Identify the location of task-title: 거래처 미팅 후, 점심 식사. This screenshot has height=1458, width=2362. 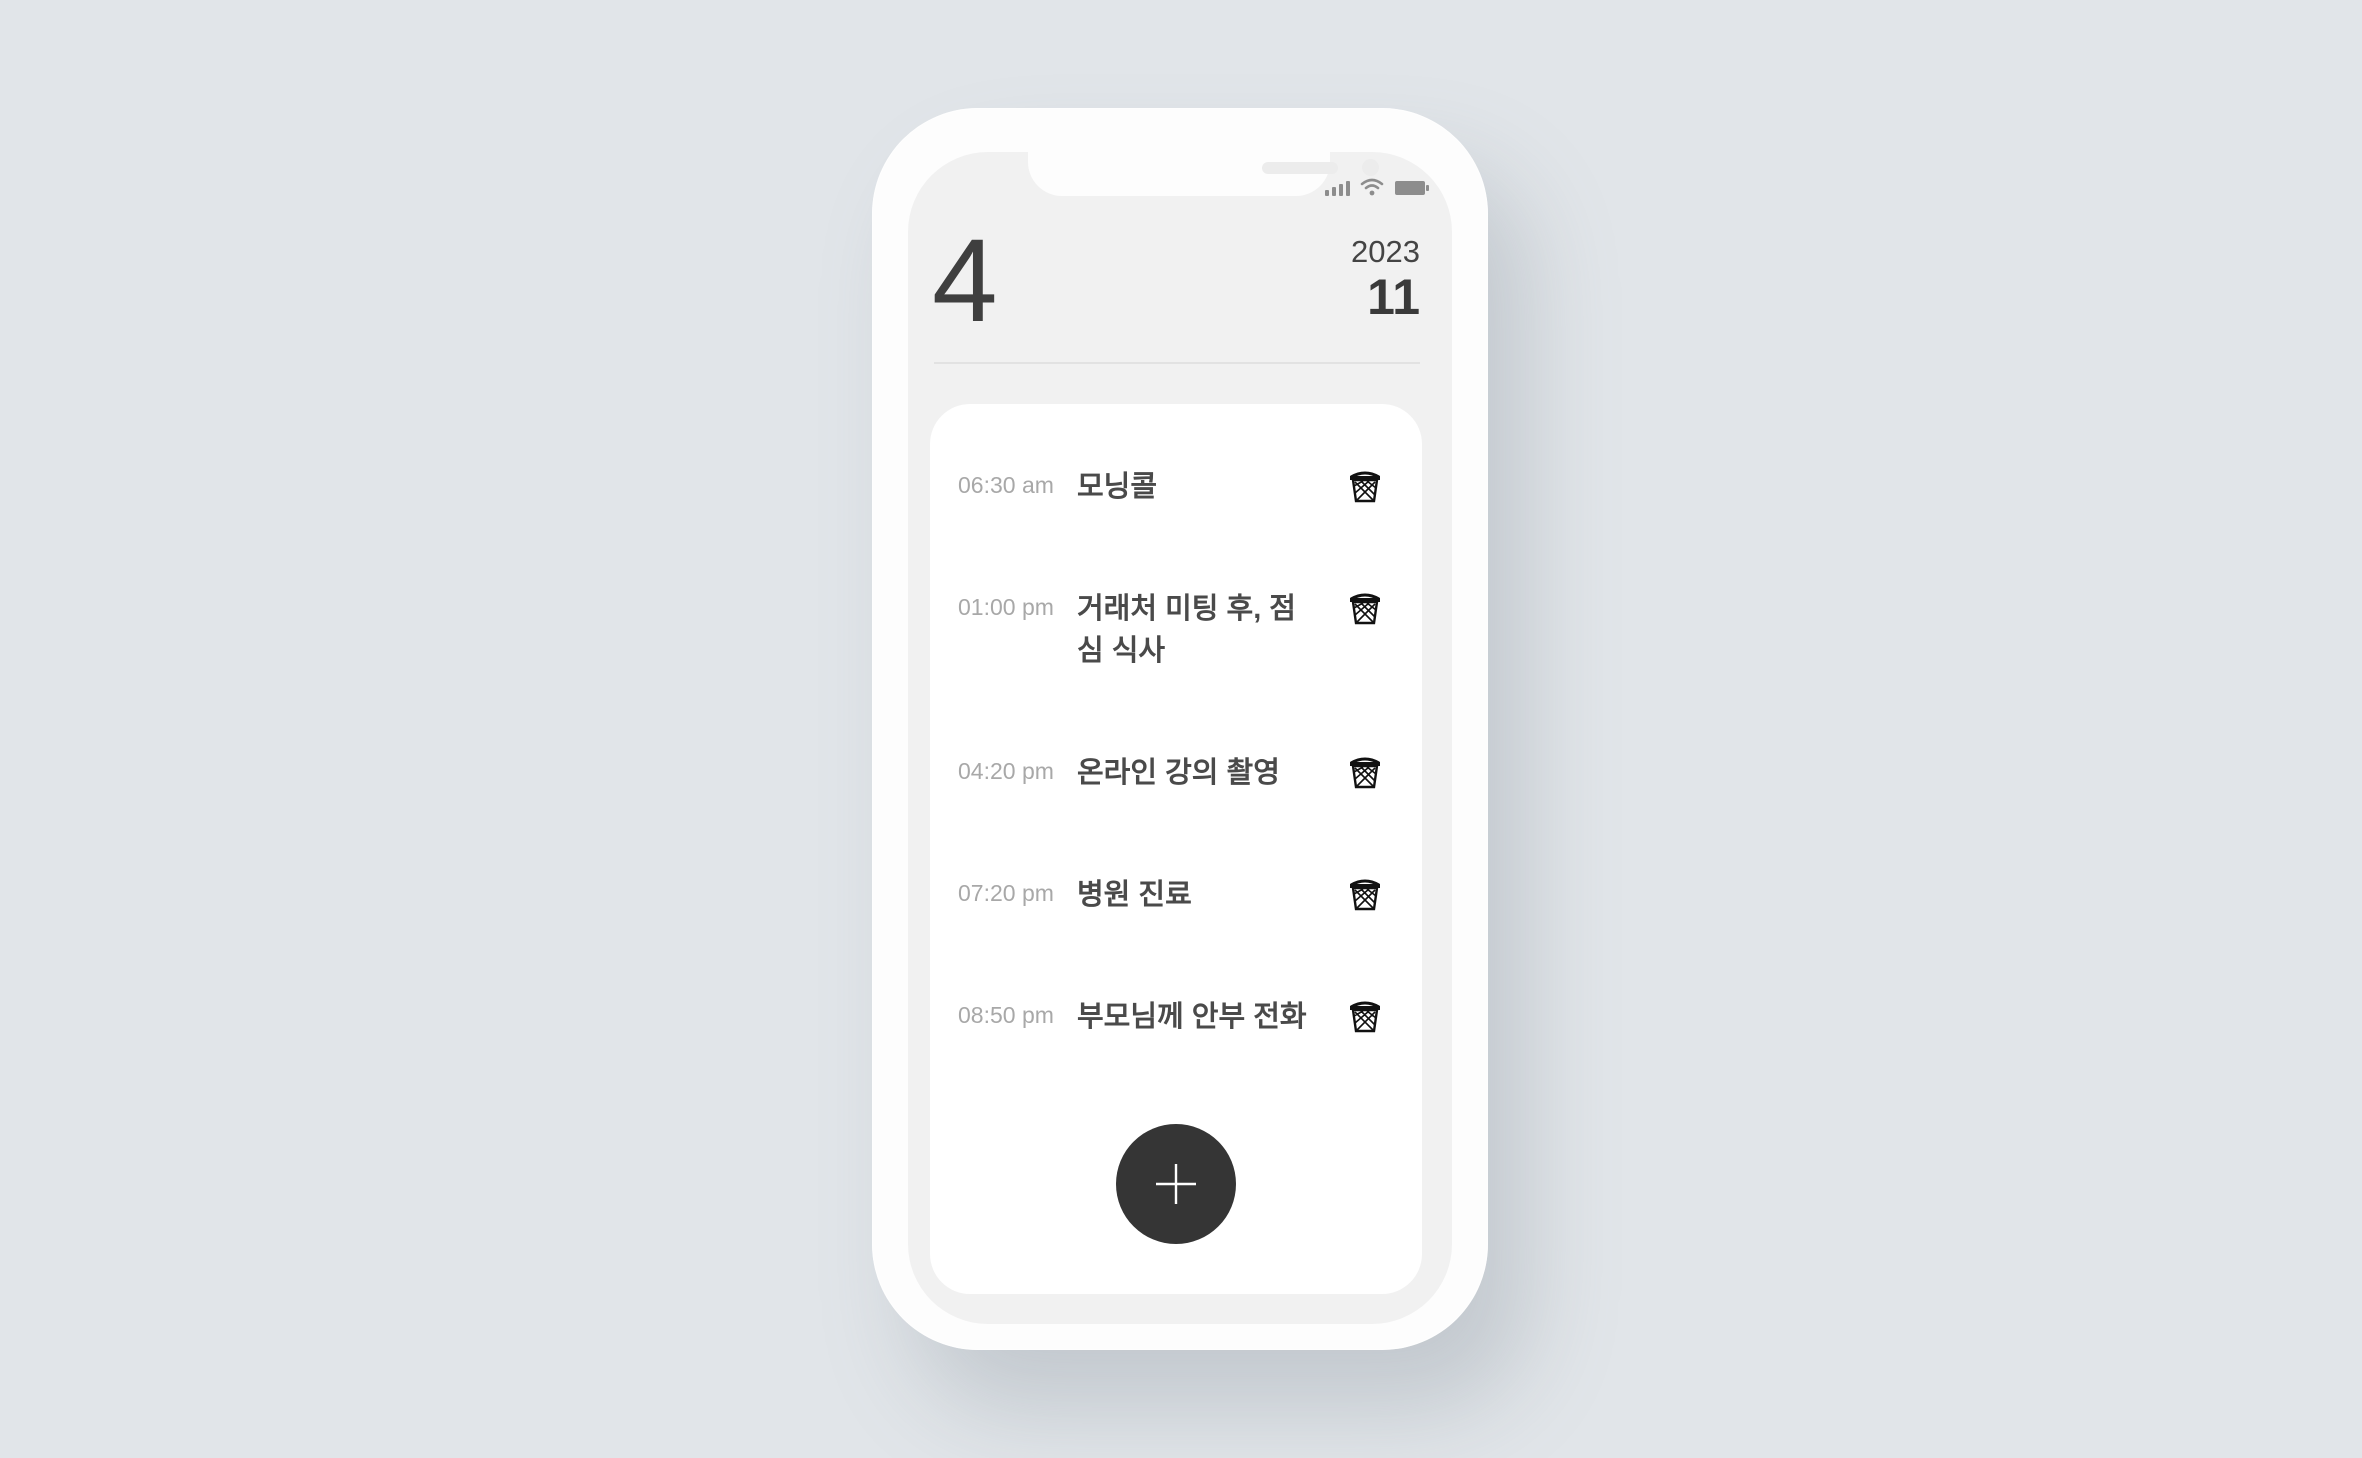
(1186, 630).